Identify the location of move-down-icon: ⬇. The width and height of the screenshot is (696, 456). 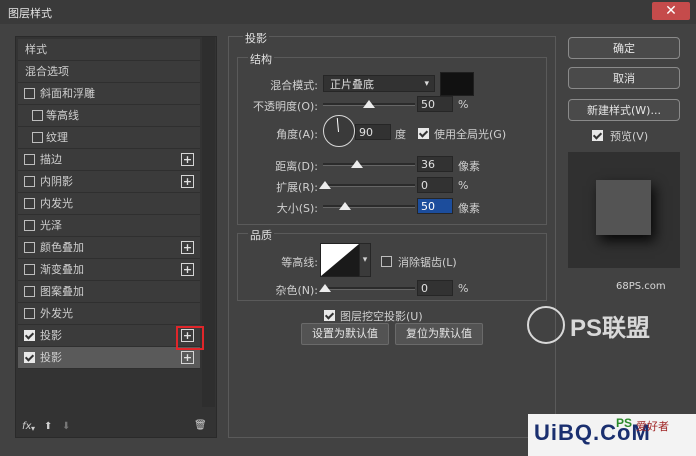
(66, 426).